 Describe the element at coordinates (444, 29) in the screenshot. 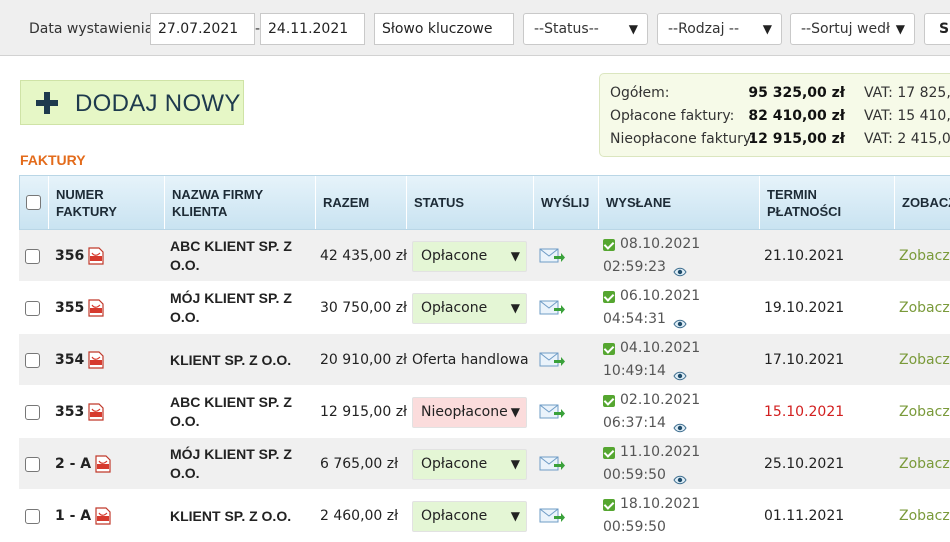

I see `keyword-input: Słowo kluczowe` at that location.